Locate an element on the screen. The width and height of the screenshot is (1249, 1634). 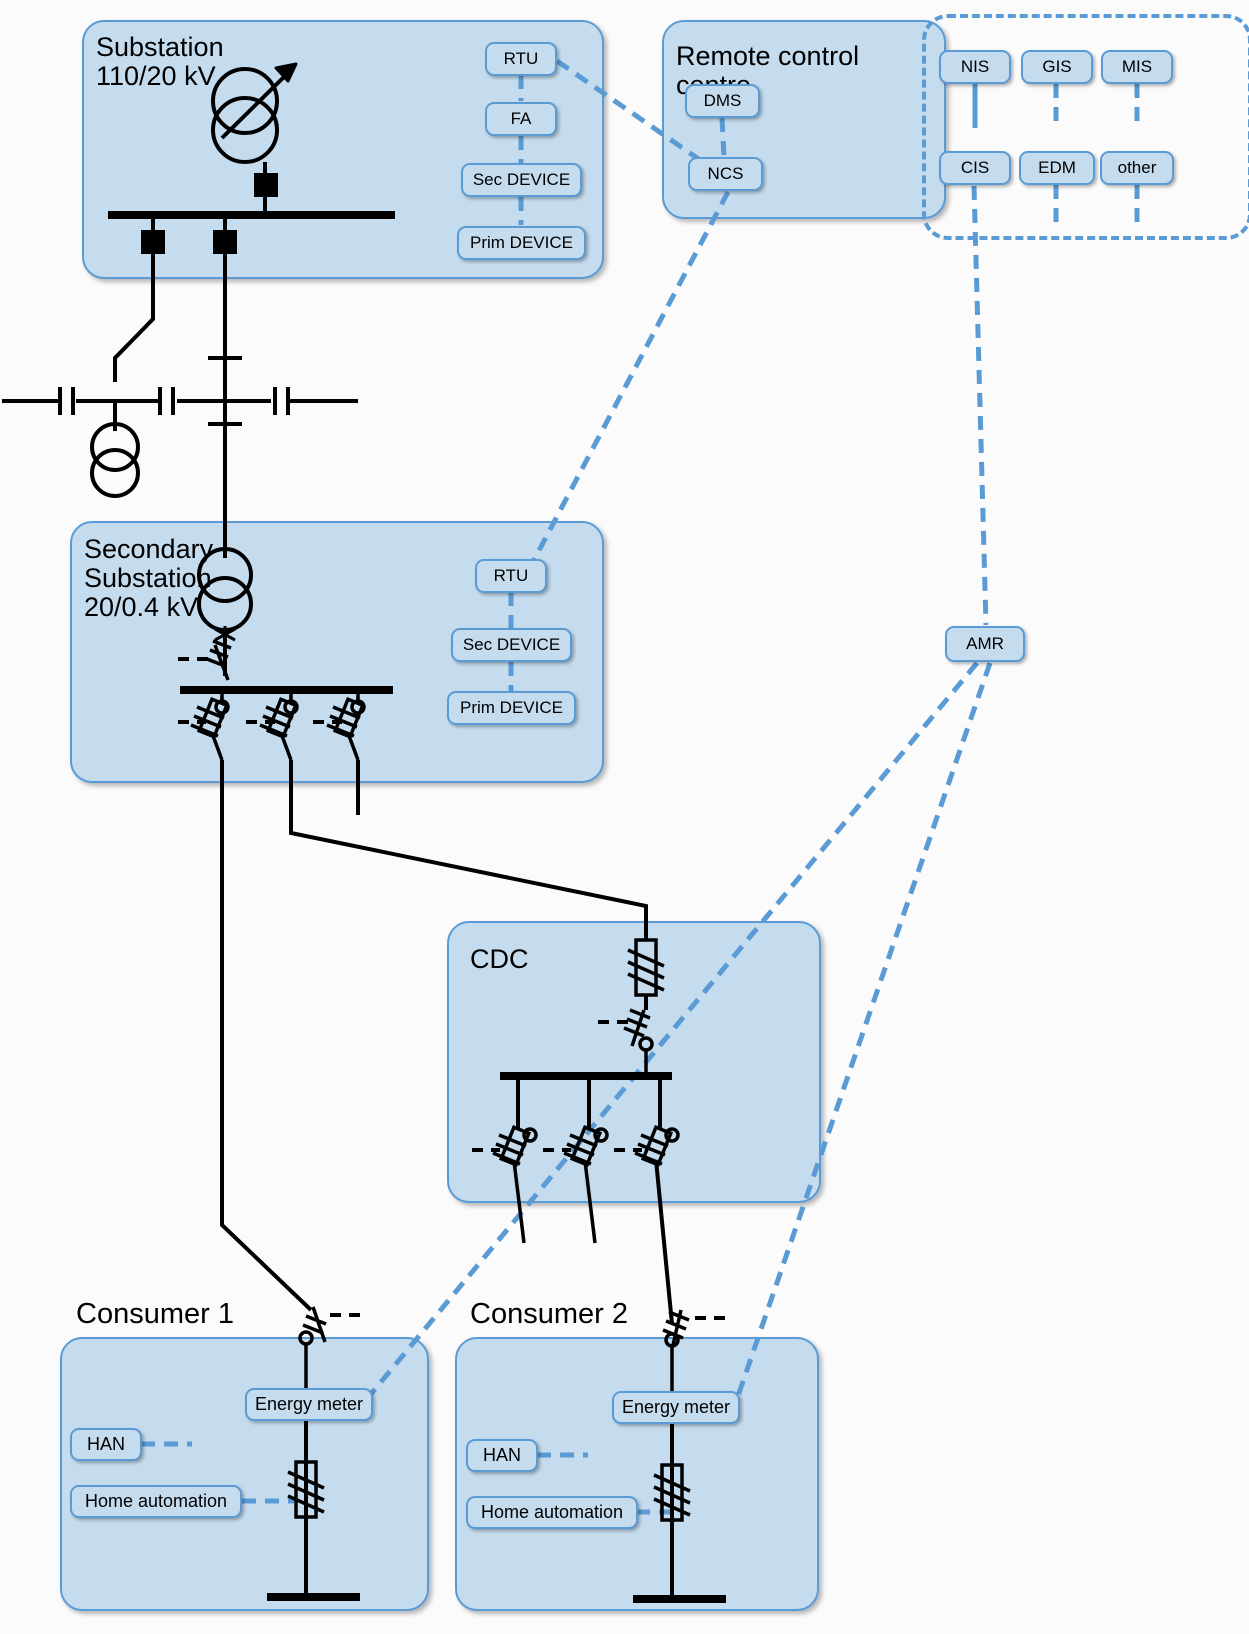
chip-ncs: NCS is located at coordinates (725, 174).